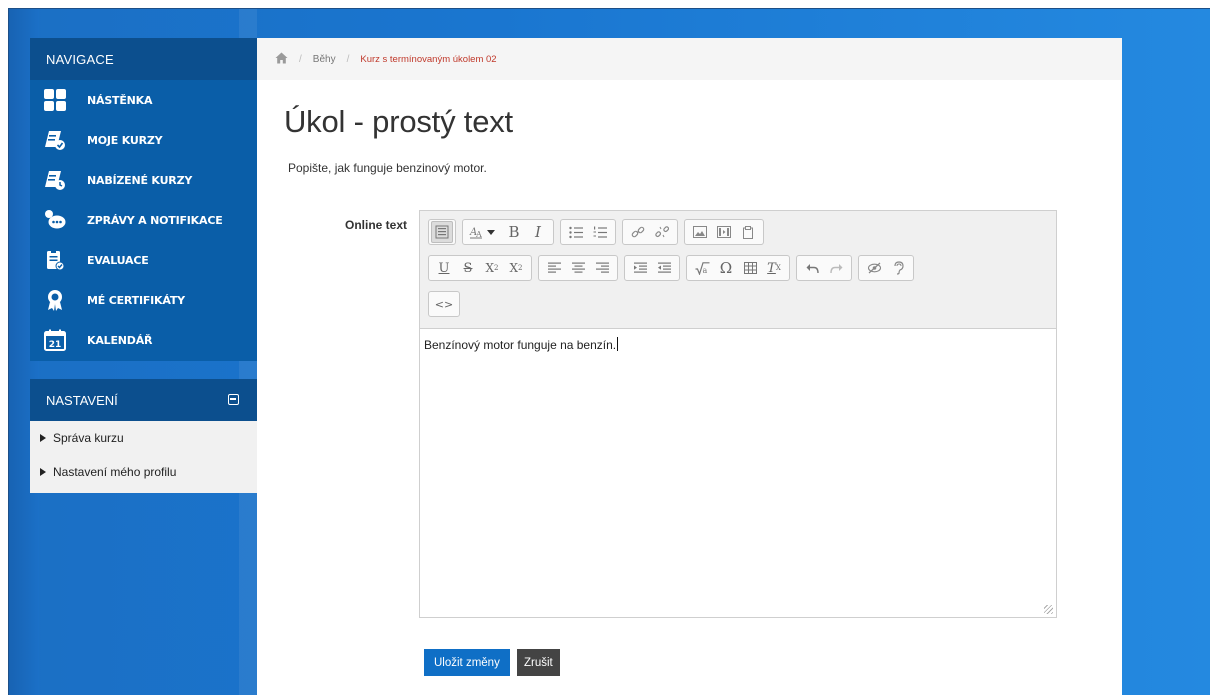  I want to click on html-source-icon: <>, so click(444, 304).